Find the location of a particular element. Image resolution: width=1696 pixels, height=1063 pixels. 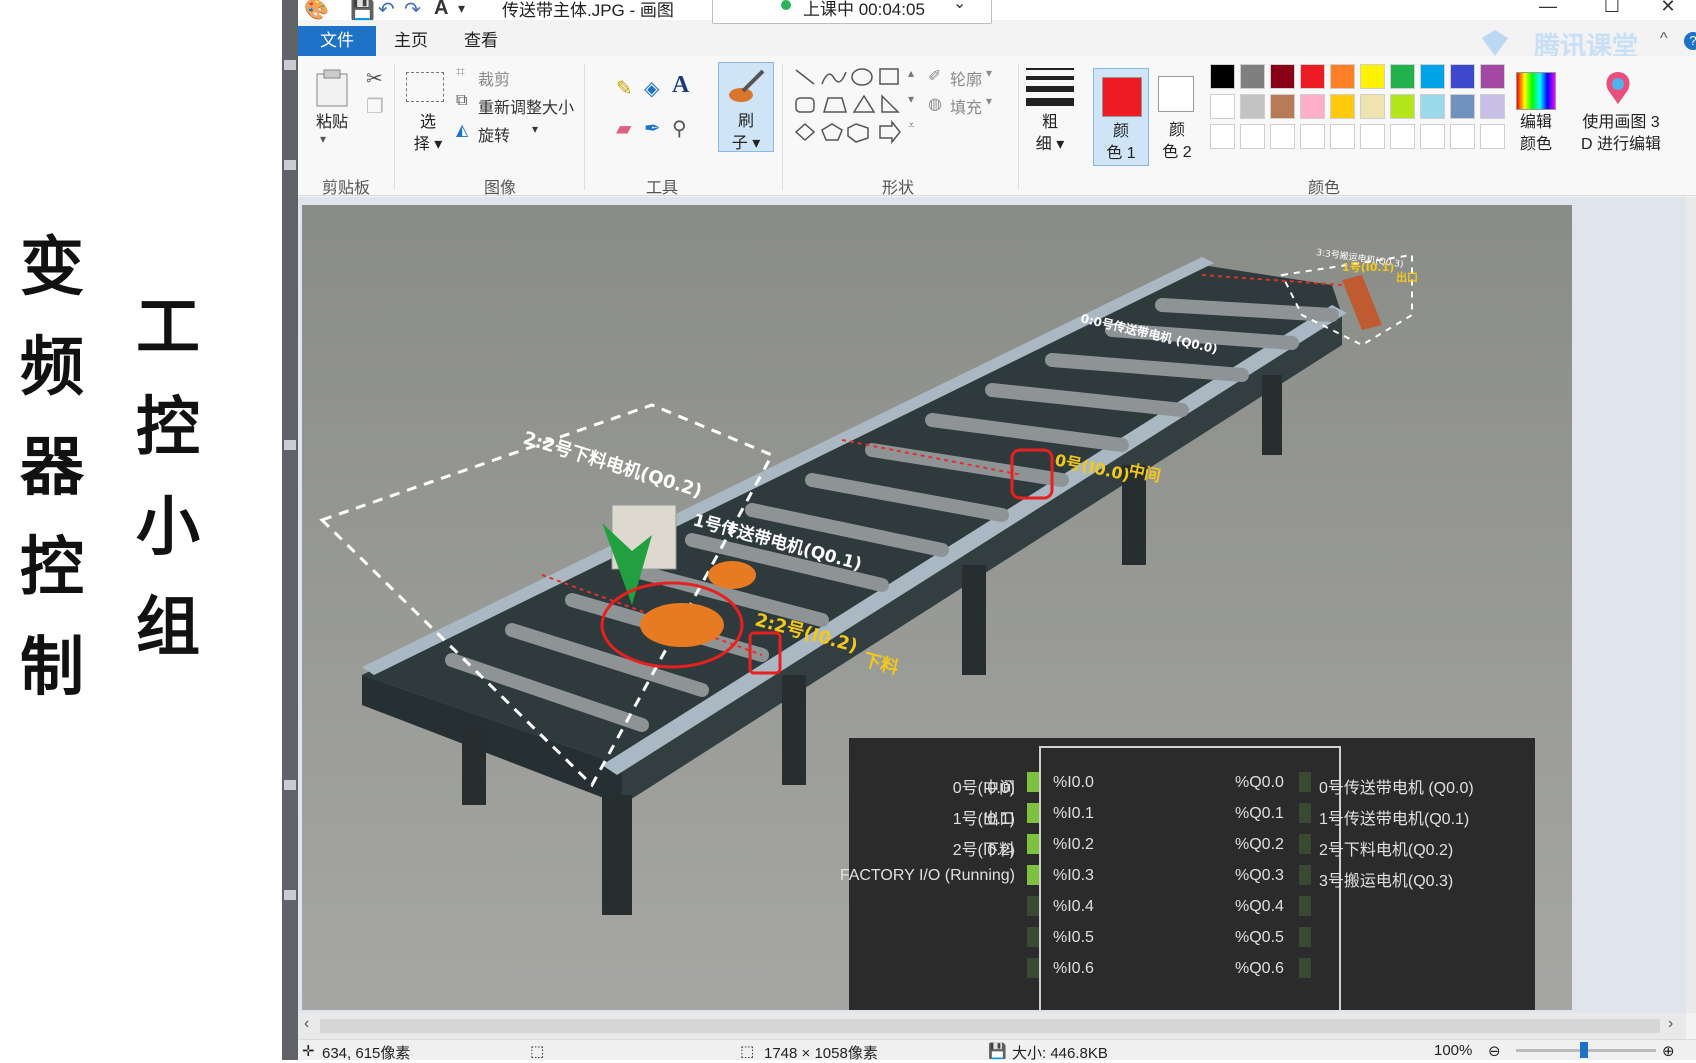

title1-char: 制 is located at coordinates (52, 668).